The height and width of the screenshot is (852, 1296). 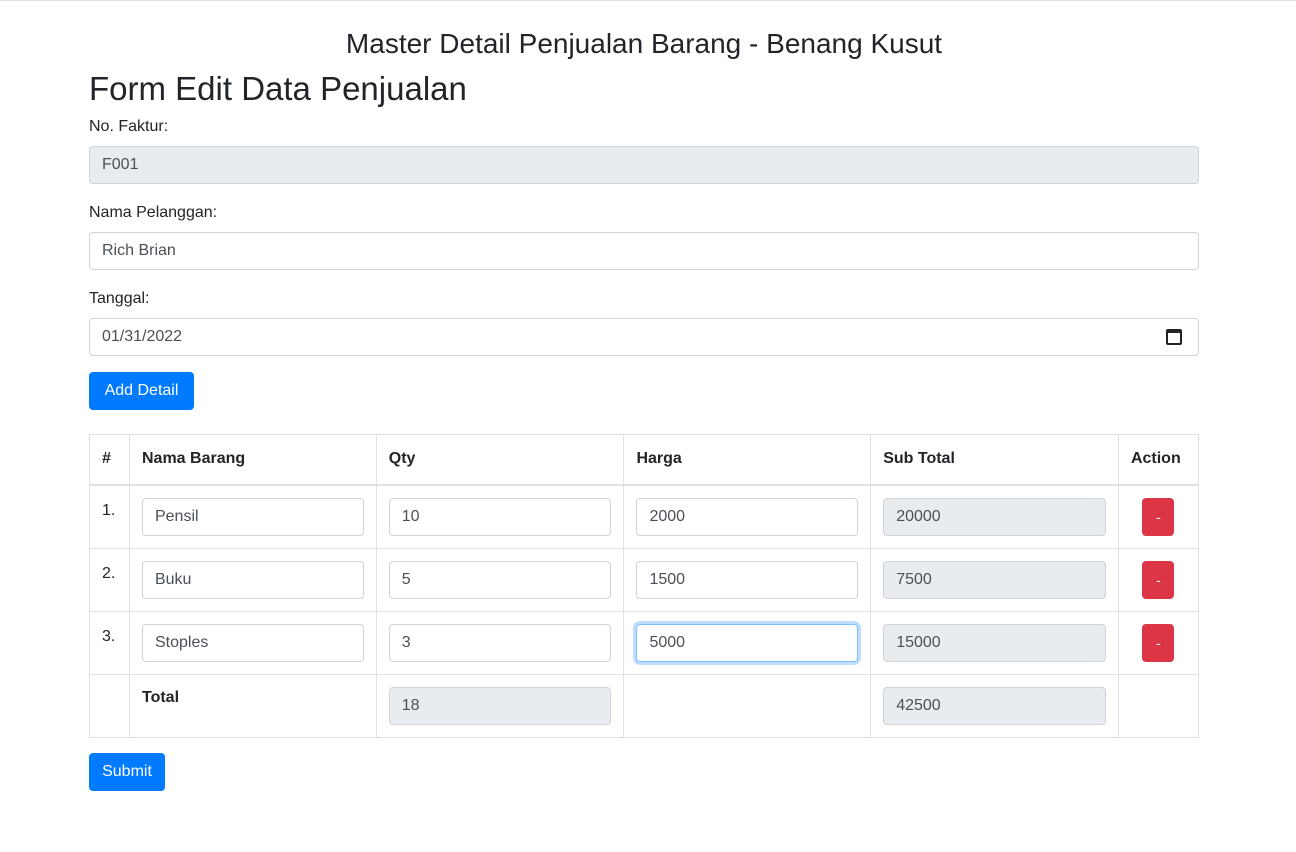 What do you see at coordinates (139, 250) in the screenshot?
I see `pelanggan-value: Rich Brian` at bounding box center [139, 250].